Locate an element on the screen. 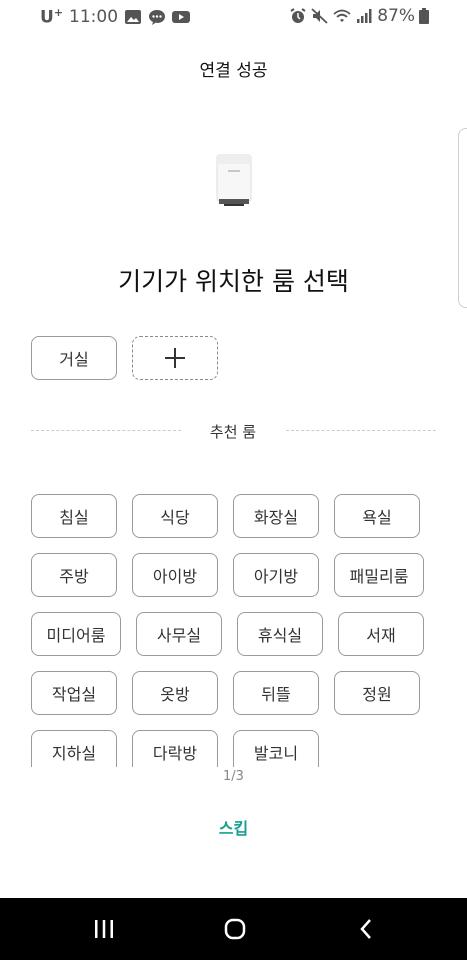 The width and height of the screenshot is (467, 960). divider-right is located at coordinates (361, 430).